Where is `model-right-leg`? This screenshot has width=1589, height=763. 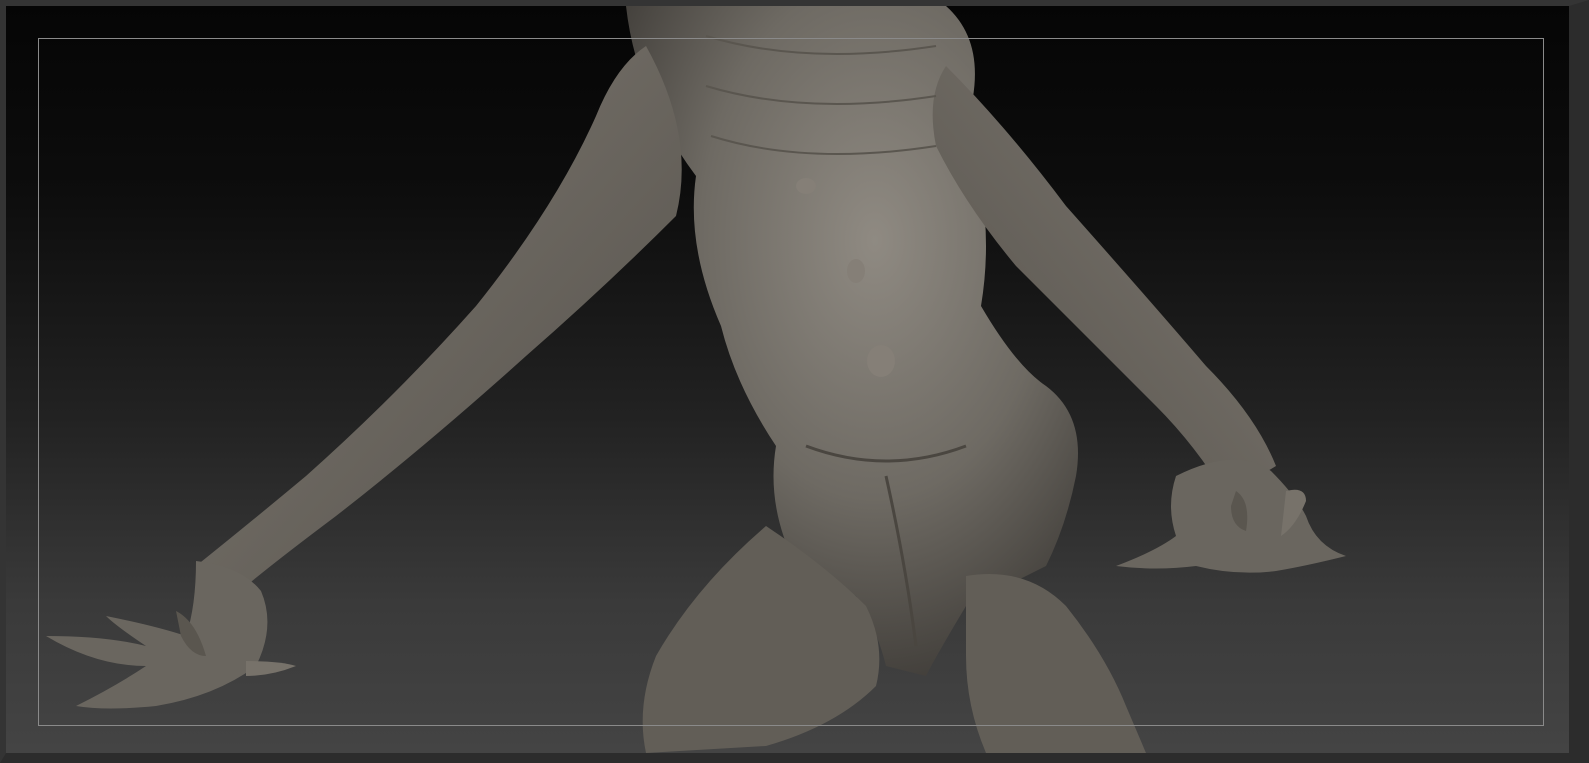 model-right-leg is located at coordinates (1056, 663).